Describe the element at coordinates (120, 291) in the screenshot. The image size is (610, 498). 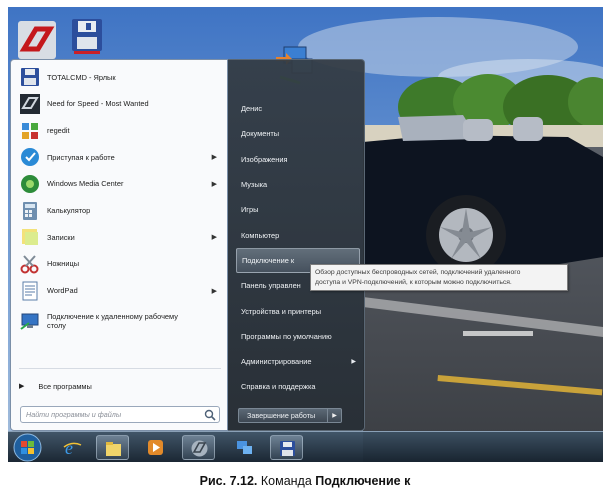
I see `program-item-wordpad: WordPad ▶` at that location.